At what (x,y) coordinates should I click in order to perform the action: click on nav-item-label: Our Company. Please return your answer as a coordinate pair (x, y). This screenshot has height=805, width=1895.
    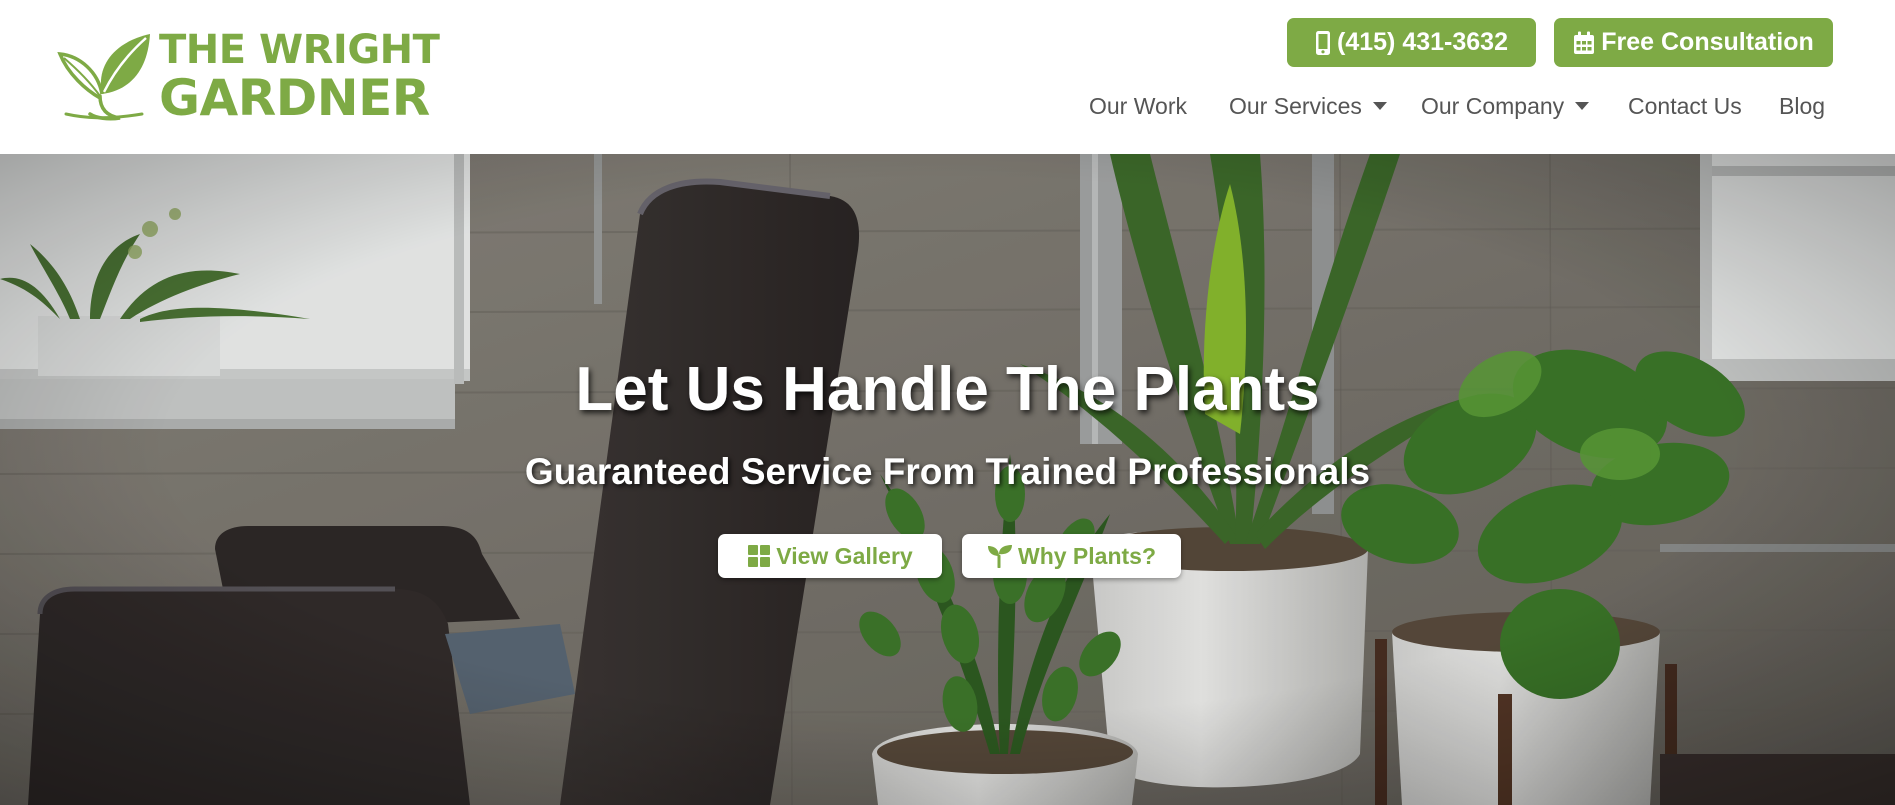
    Looking at the image, I should click on (1493, 105).